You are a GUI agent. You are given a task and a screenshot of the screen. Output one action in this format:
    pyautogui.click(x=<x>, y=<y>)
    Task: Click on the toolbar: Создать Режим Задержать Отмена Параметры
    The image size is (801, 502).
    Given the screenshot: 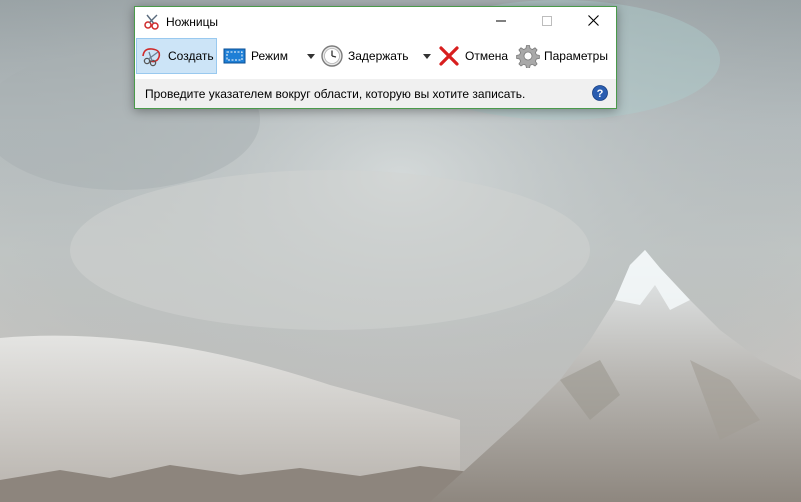 What is the action you would take?
    pyautogui.click(x=375, y=56)
    